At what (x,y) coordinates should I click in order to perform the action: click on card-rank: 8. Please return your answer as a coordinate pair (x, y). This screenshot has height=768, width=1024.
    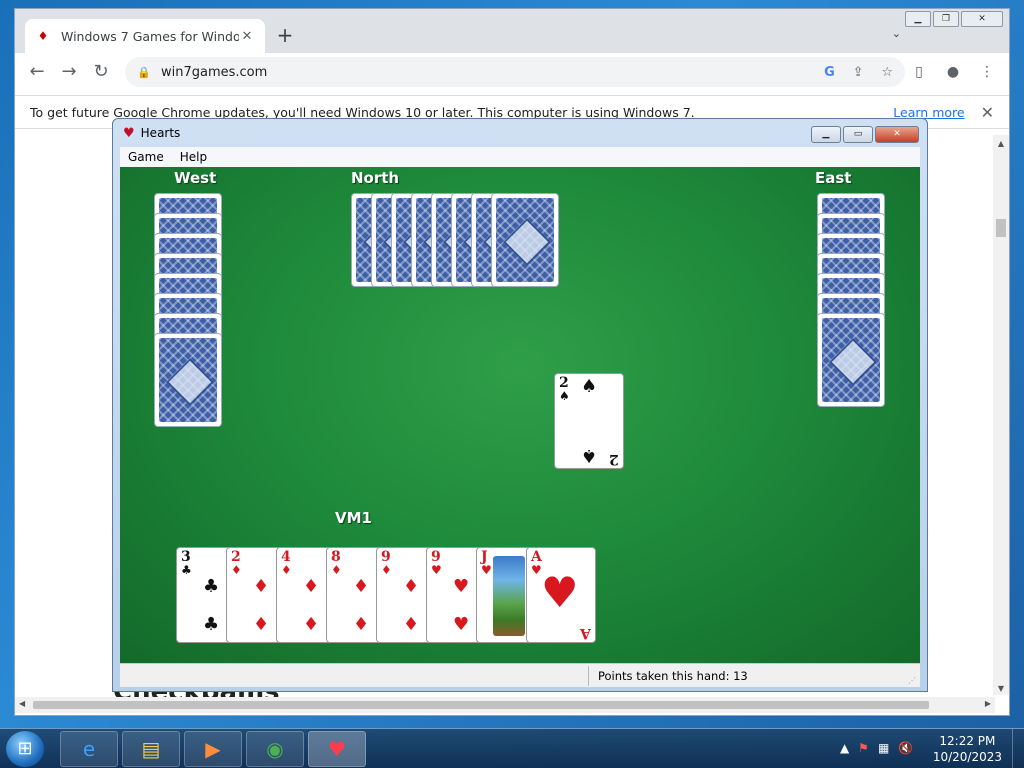
    Looking at the image, I should click on (336, 557).